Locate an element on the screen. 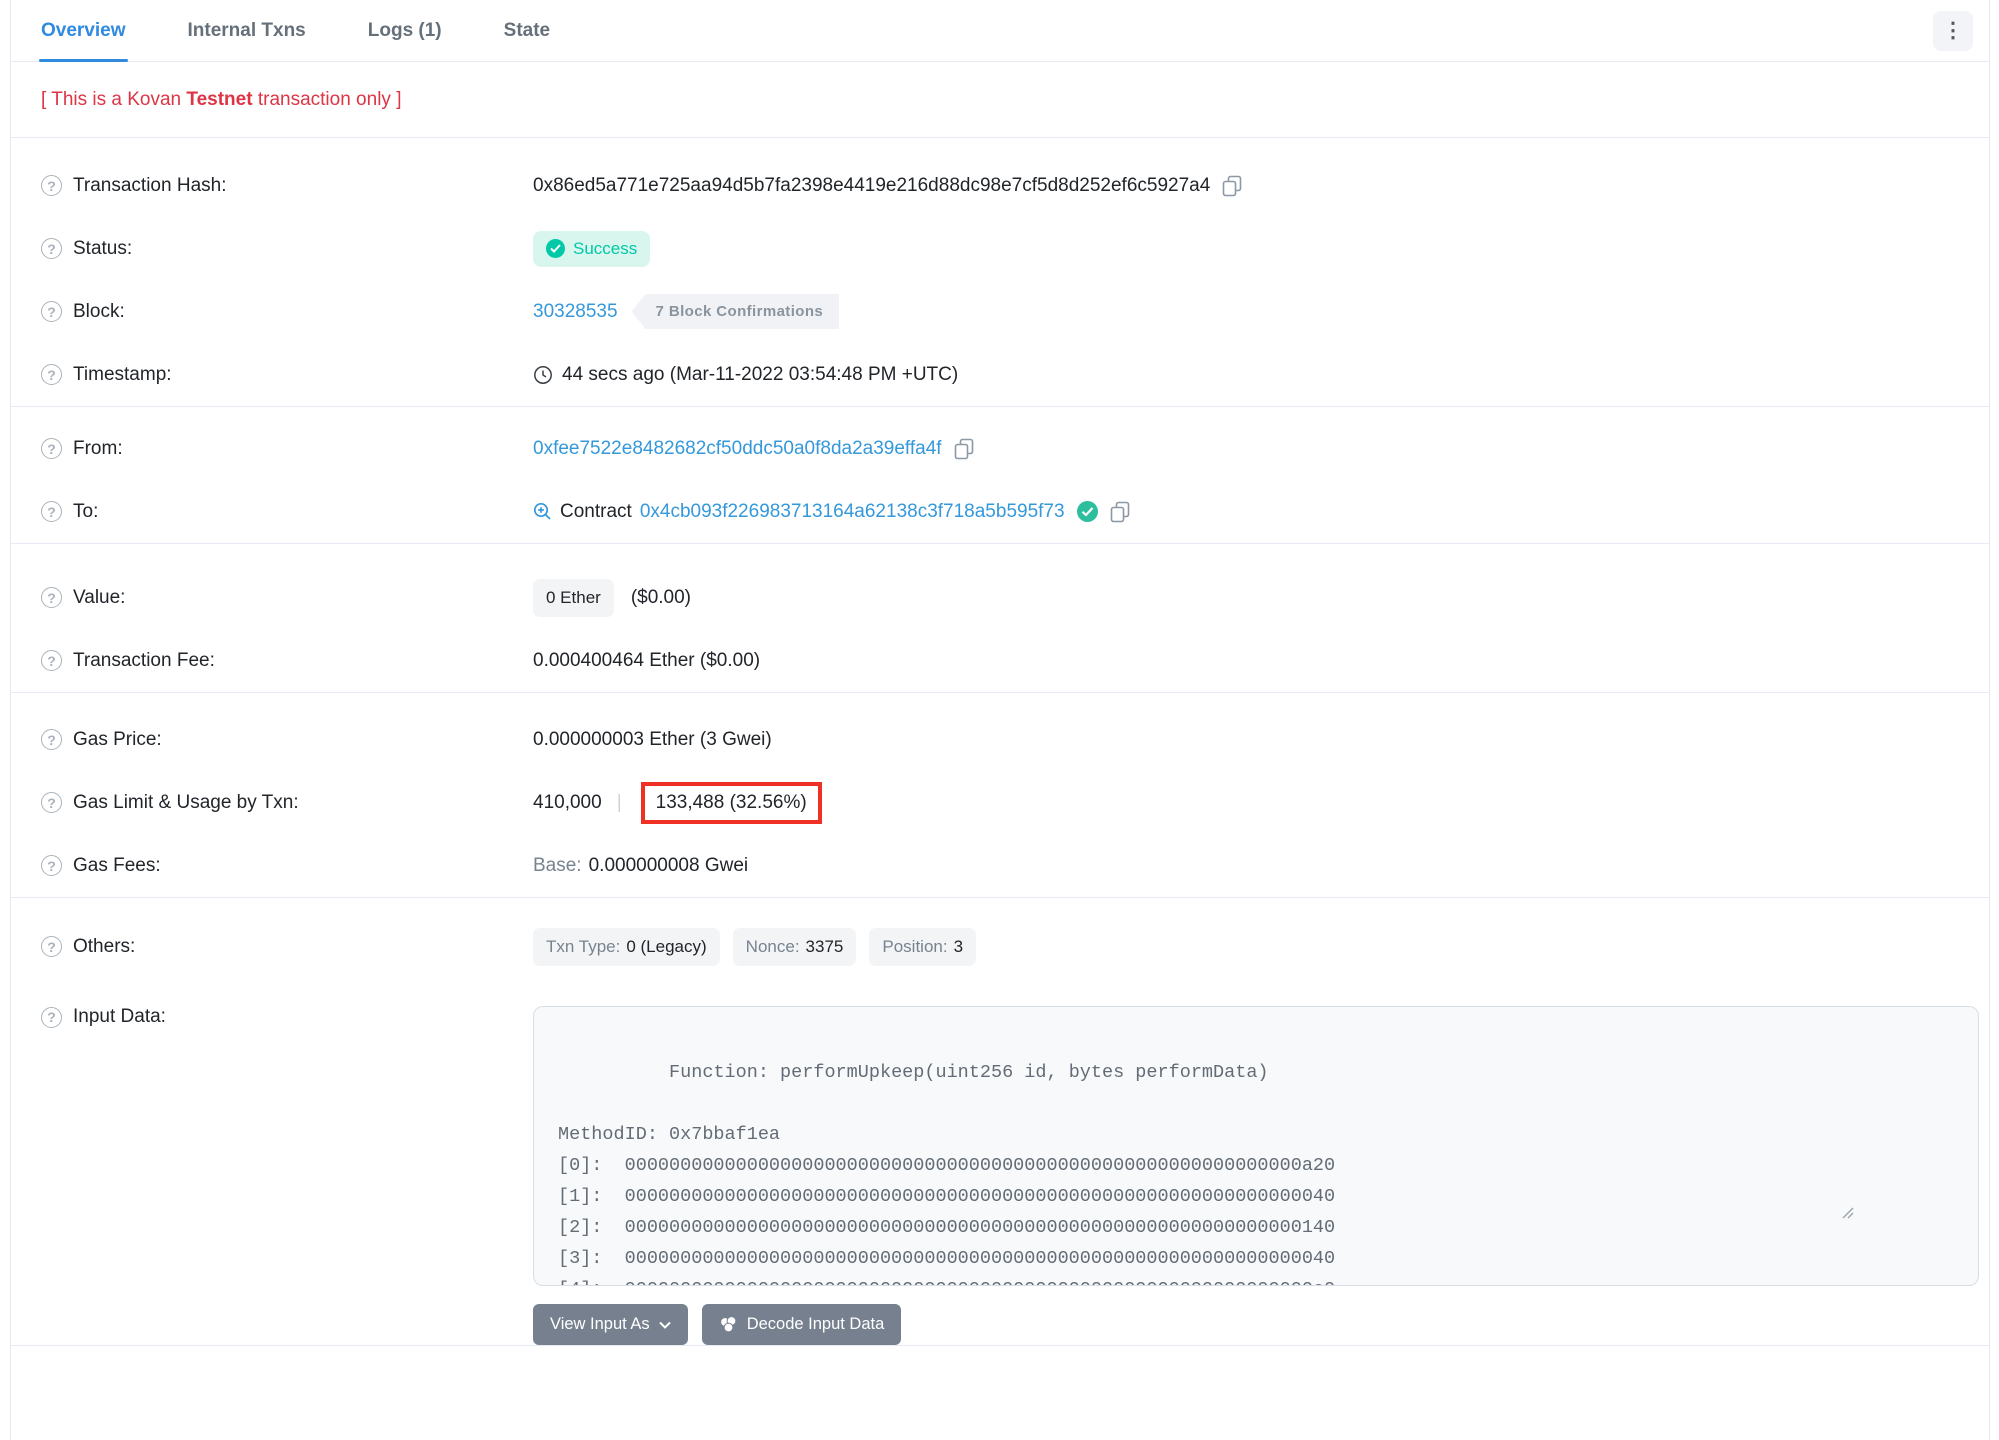 Image resolution: width=1999 pixels, height=1440 pixels. others-label: Others: is located at coordinates (104, 946).